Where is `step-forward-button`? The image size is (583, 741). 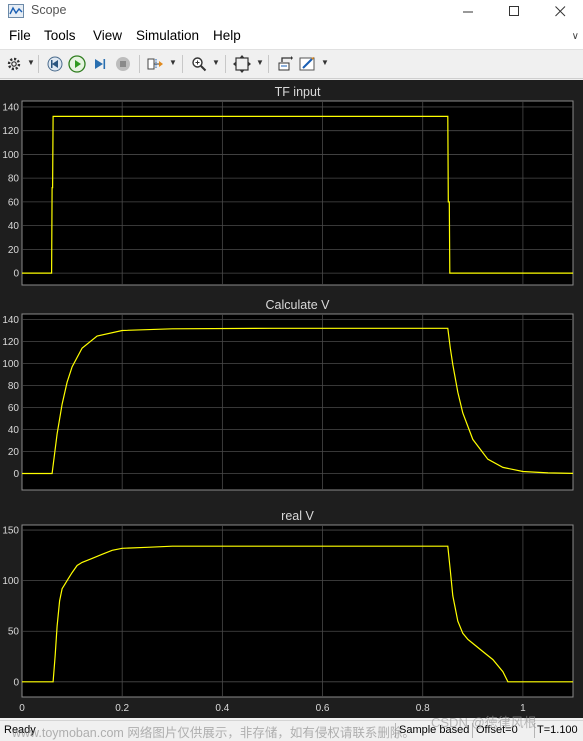 step-forward-button is located at coordinates (100, 64).